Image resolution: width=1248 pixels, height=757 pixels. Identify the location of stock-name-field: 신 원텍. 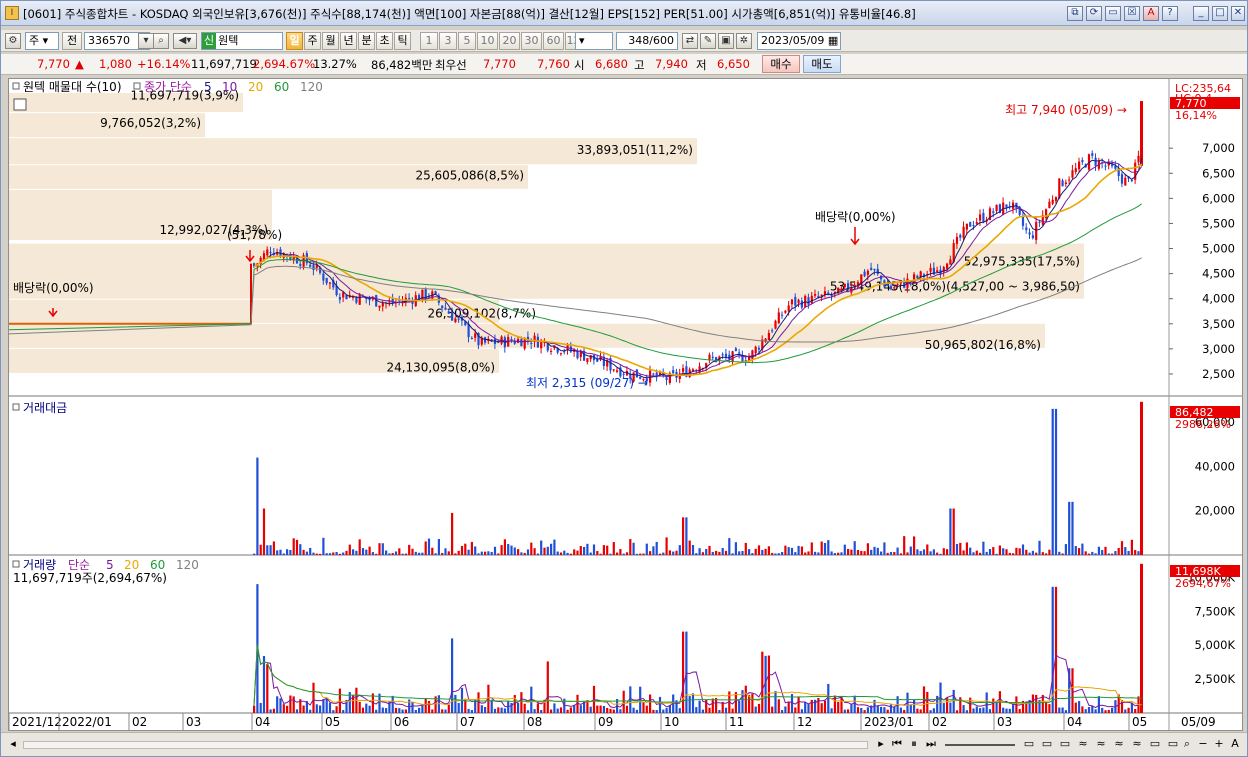
(242, 41).